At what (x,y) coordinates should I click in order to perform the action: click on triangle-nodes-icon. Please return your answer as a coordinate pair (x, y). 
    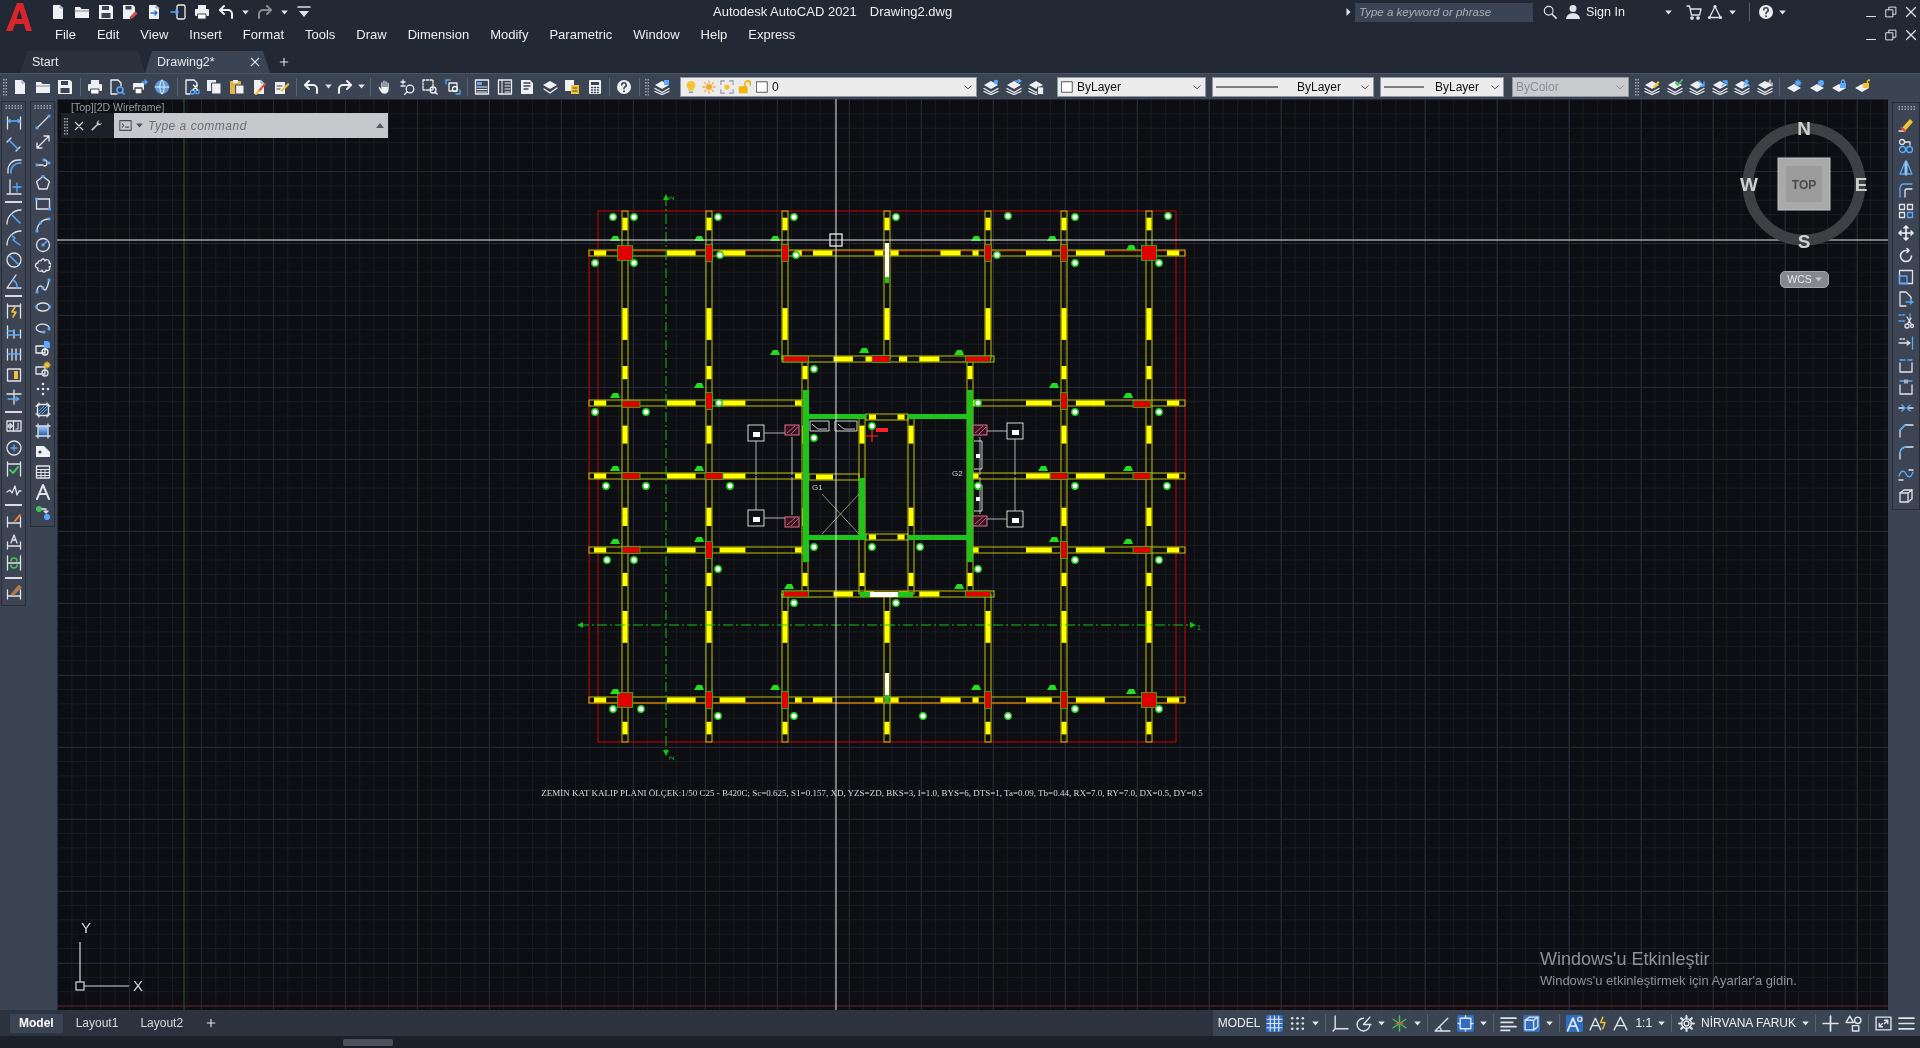
    Looking at the image, I should click on (1714, 12).